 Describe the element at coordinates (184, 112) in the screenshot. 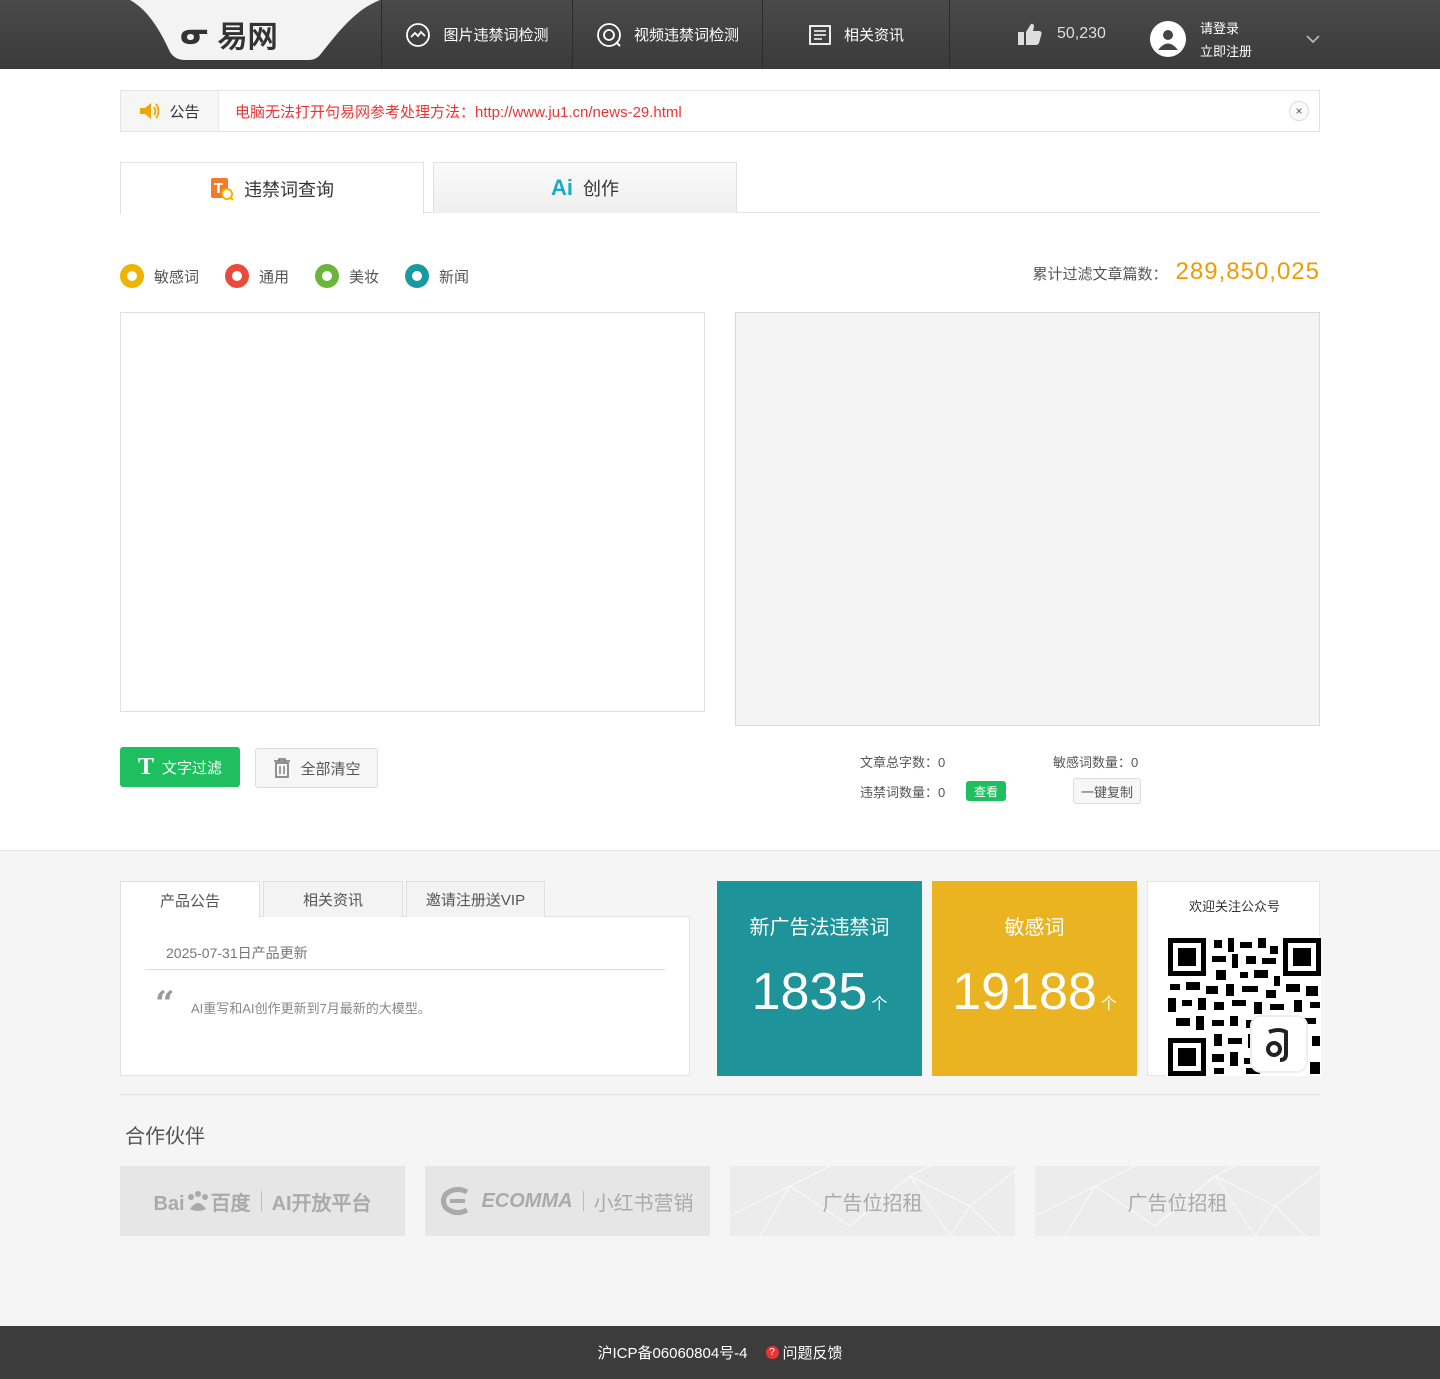

I see `notice-label-text: 公告` at that location.